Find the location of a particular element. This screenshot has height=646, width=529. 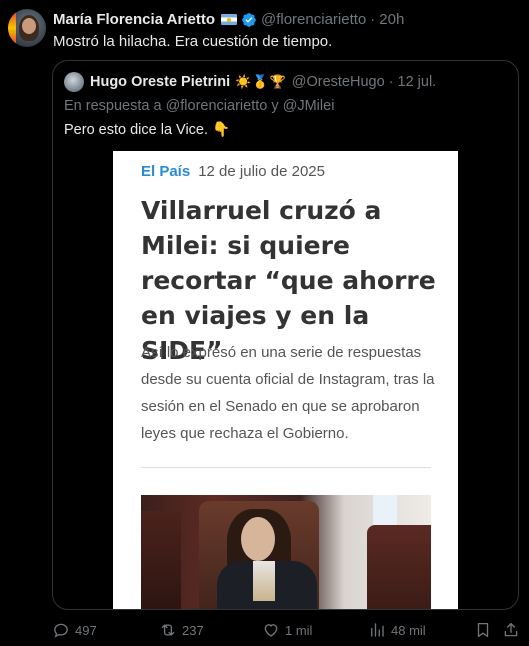

like-button: 1 mil is located at coordinates (287, 630).